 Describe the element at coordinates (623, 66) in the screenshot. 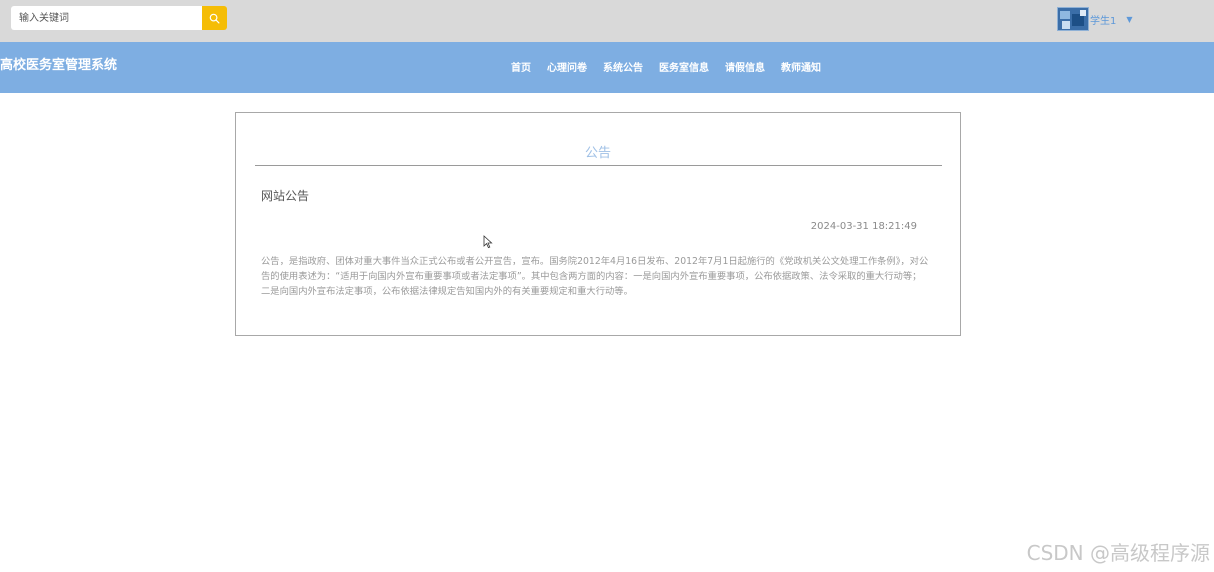

I see `nav-item-system-notice: 系统公告` at that location.